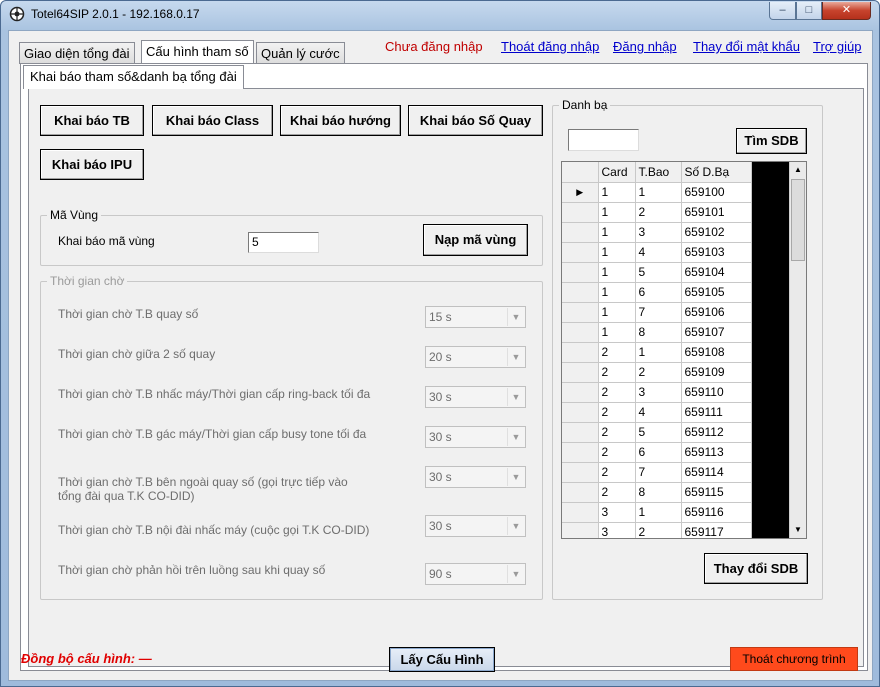  Describe the element at coordinates (716, 492) in the screenshot. I see `cell-number: 659115` at that location.